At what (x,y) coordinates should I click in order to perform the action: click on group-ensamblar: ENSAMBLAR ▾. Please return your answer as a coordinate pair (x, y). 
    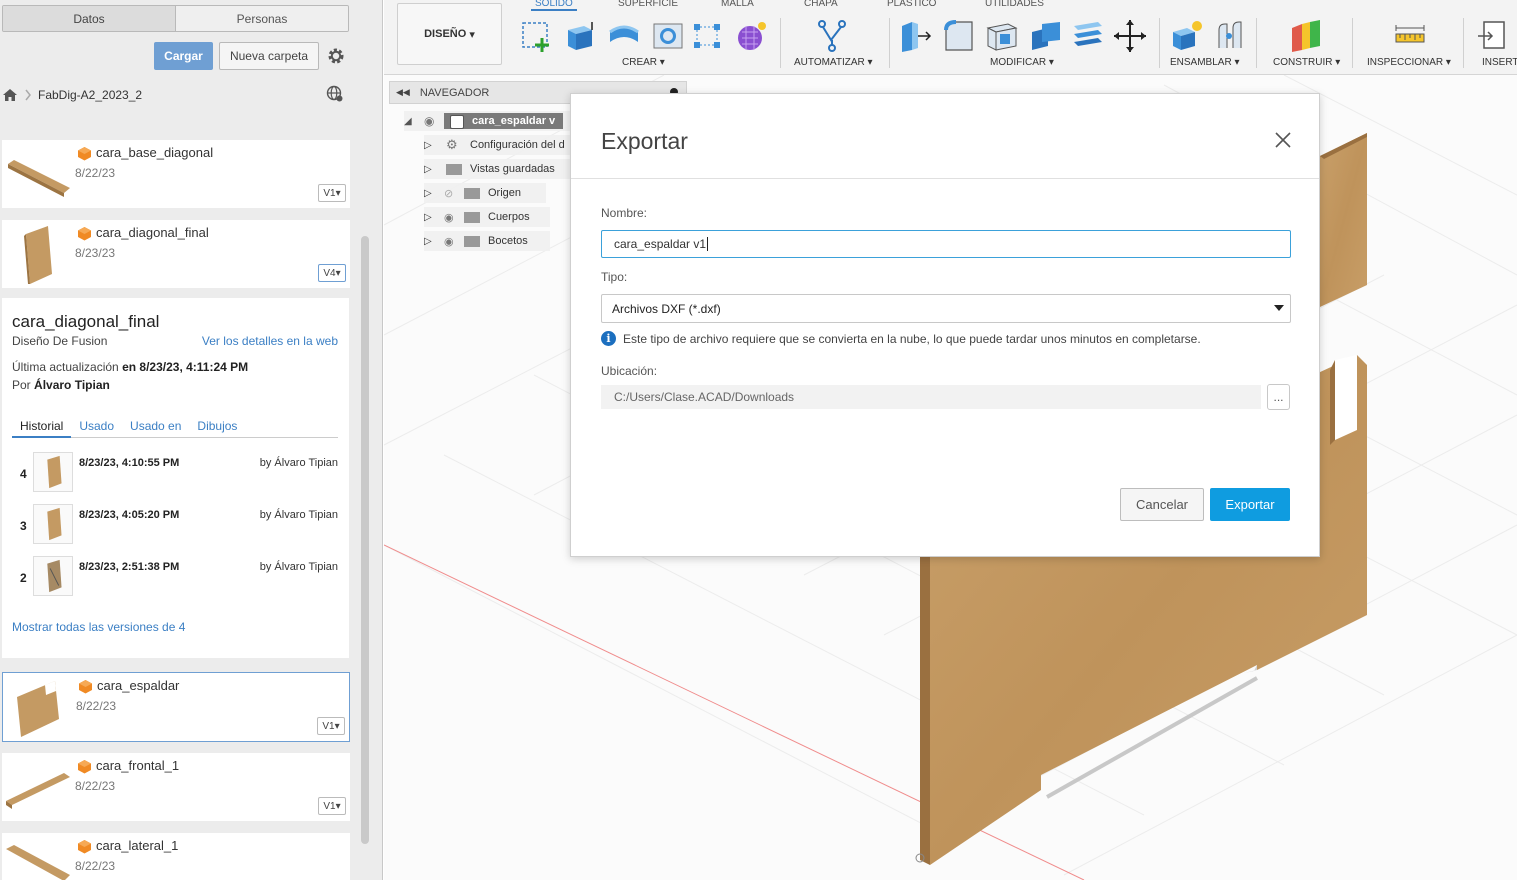
    Looking at the image, I should click on (1205, 62).